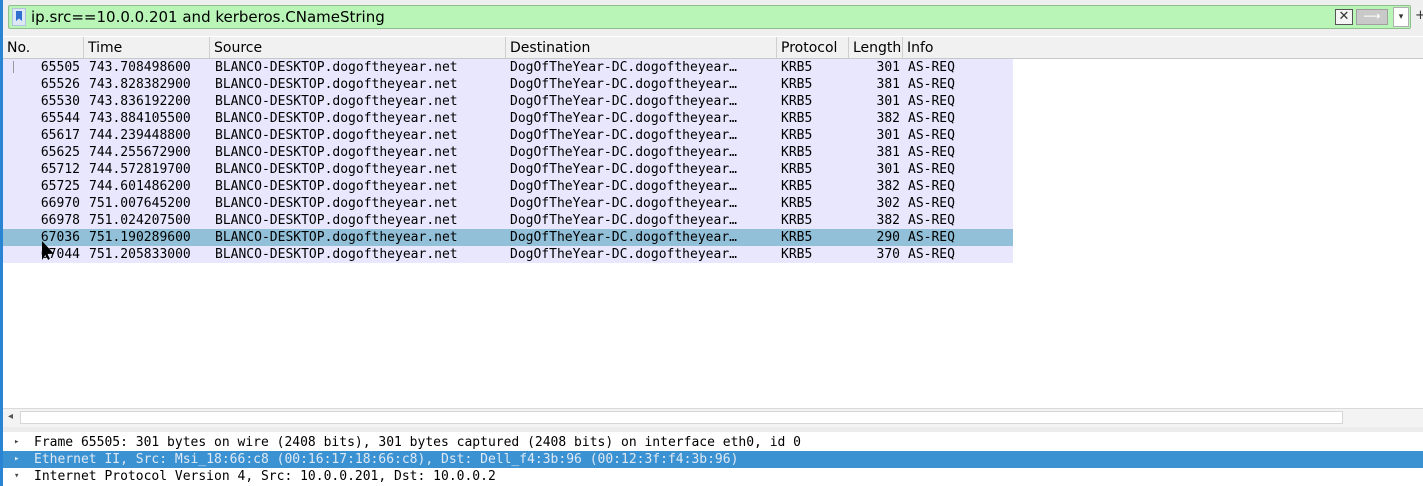  I want to click on expanded-arrow-icon: ▾, so click(16, 476).